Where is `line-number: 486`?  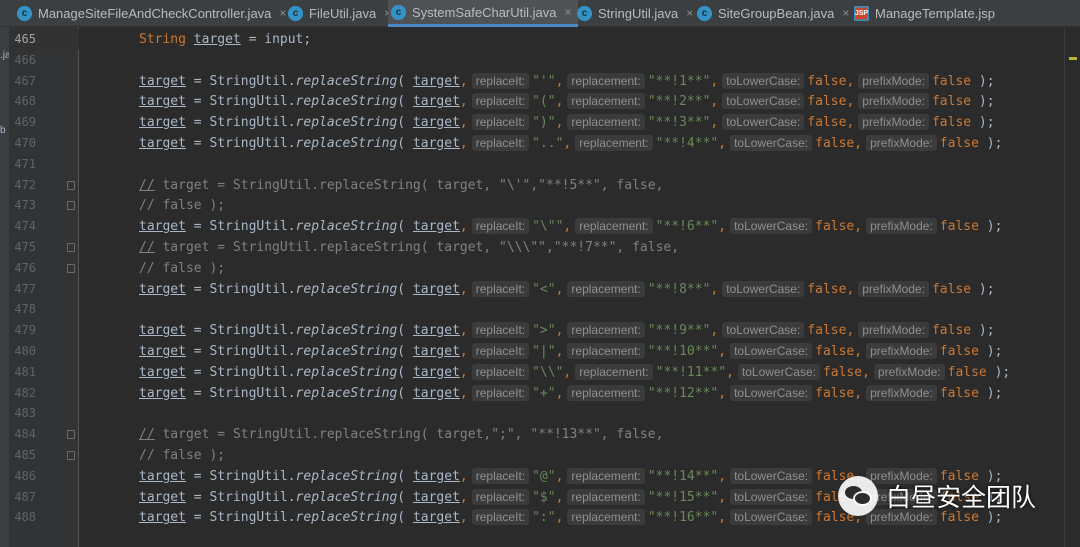
line-number: 486 is located at coordinates (25, 475).